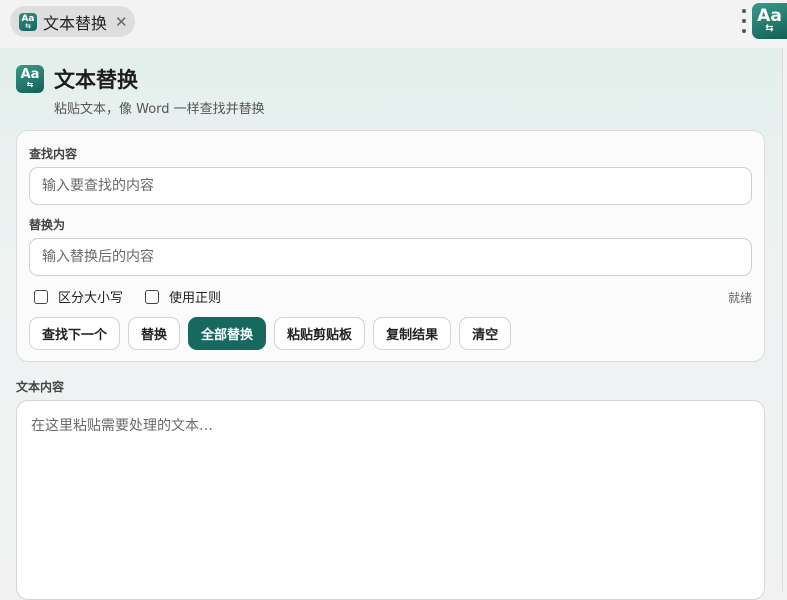 The width and height of the screenshot is (787, 600). I want to click on status-text: 就绪, so click(739, 298).